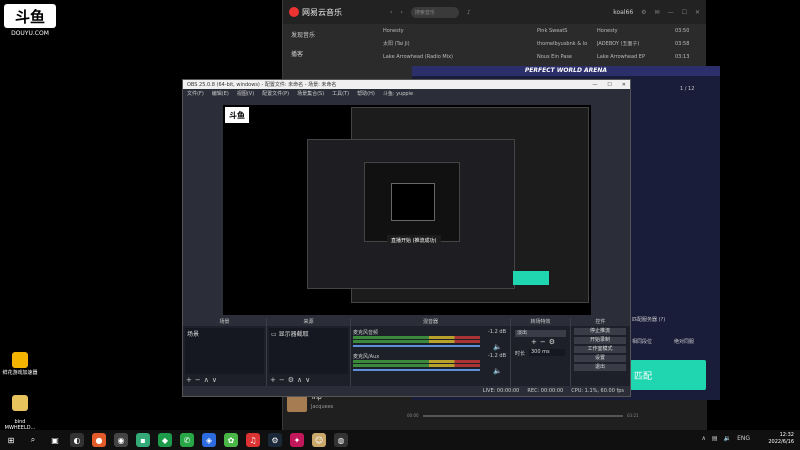 Image resolution: width=800 pixels, height=450 pixels. I want to click on menu-douyu: 斗鱼: yuppie, so click(398, 93).